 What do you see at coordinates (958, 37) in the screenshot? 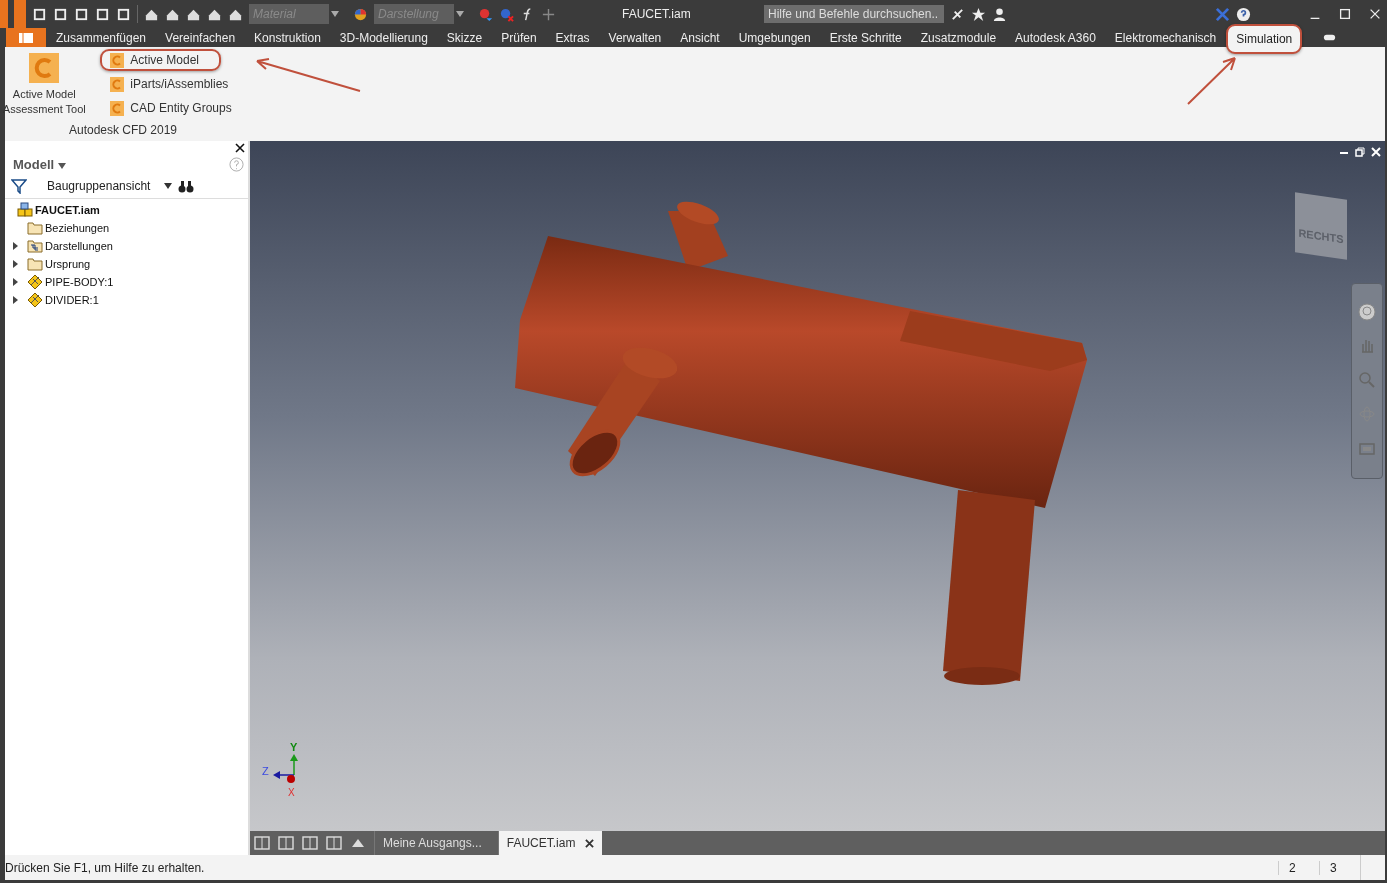
I see `ribbon-tab: Zusatzmodule` at bounding box center [958, 37].